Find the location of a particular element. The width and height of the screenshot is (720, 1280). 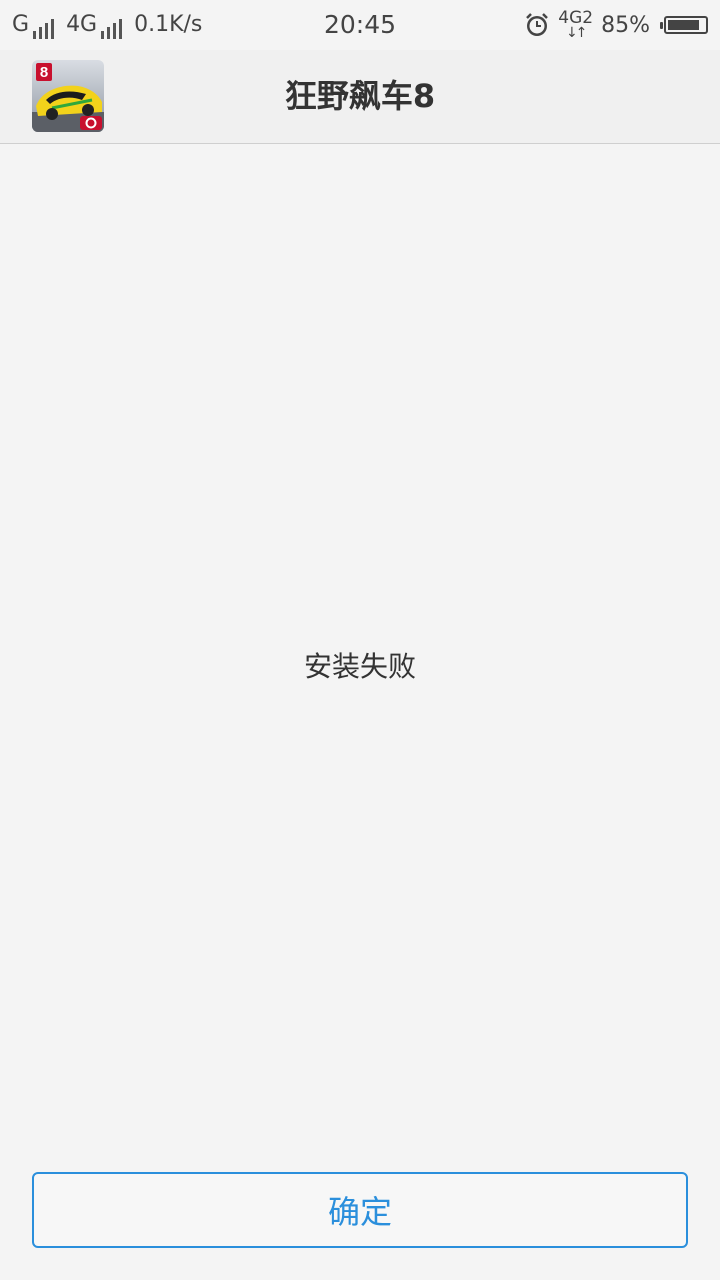

app-title: 狂野飙车8 is located at coordinates (360, 96).